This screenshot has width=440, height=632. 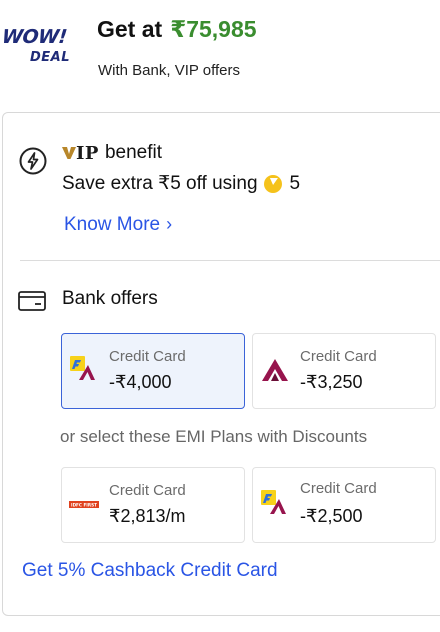 I want to click on offer-value: -₹3,250, so click(x=331, y=382).